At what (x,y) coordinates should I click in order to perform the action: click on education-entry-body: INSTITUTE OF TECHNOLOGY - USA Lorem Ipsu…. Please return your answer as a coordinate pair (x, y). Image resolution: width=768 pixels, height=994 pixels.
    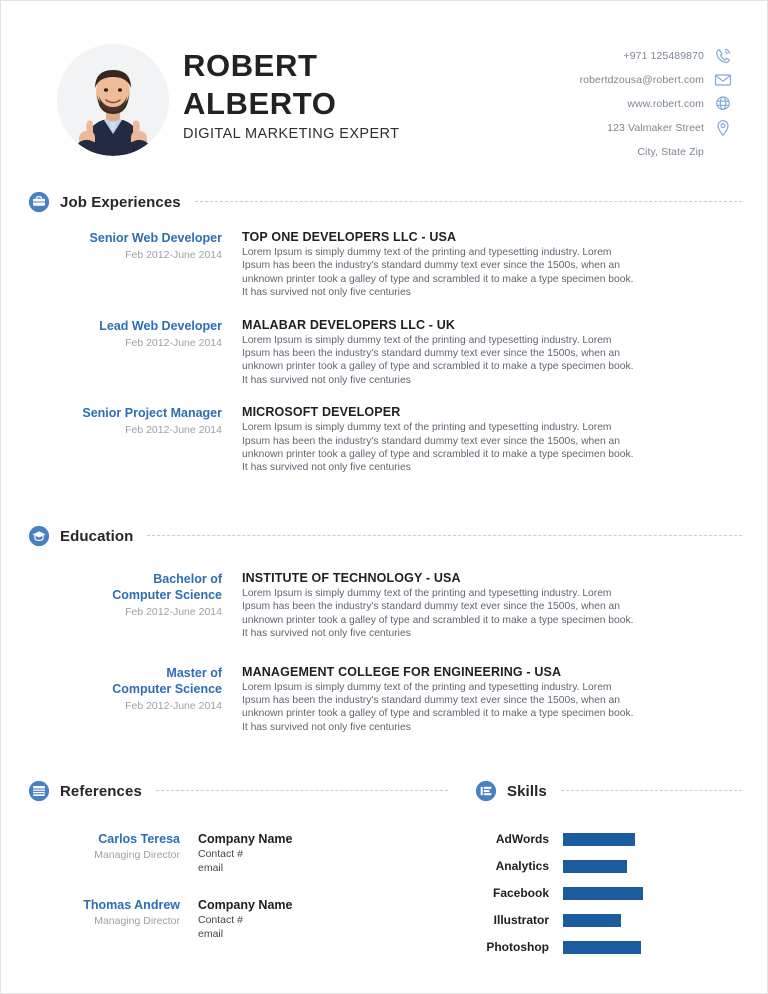
    Looking at the image, I should click on (489, 606).